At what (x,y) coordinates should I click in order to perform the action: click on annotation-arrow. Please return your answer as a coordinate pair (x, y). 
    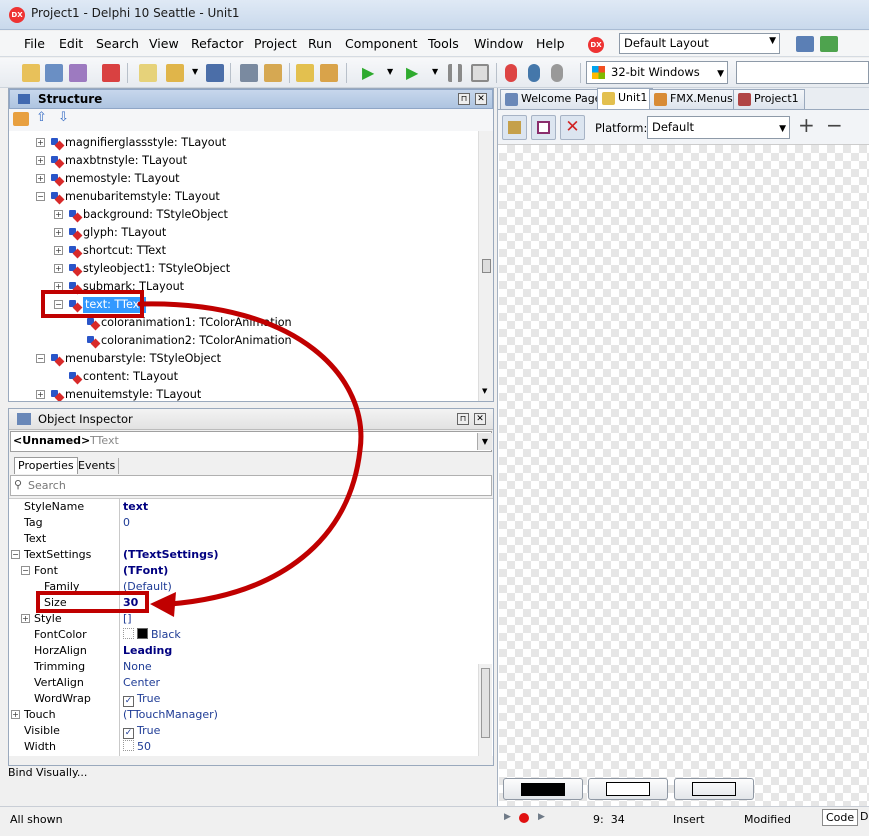
    Looking at the image, I should click on (250, 459).